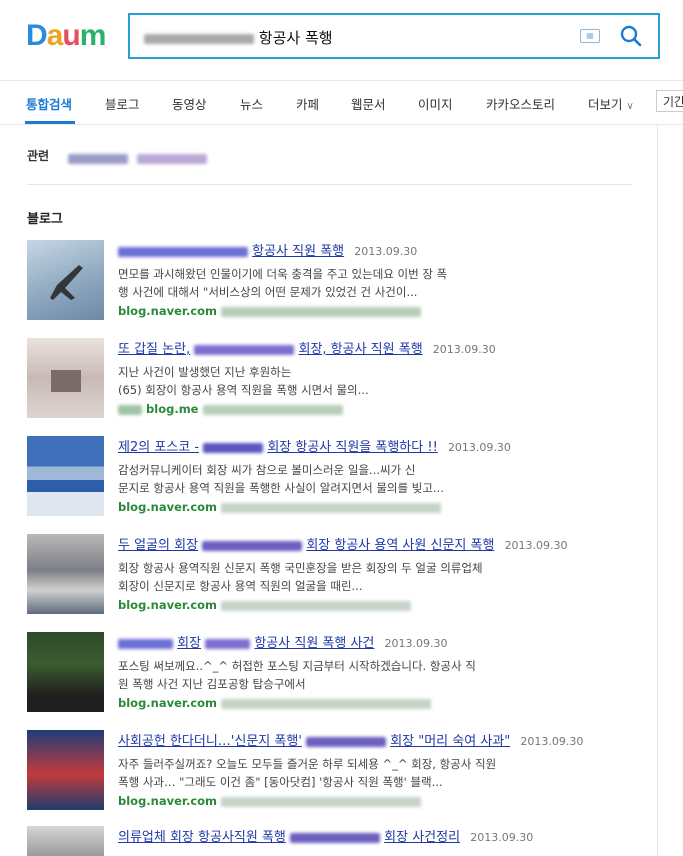 This screenshot has width=683, height=856. I want to click on section-title-blog: 블로그, so click(45, 219).